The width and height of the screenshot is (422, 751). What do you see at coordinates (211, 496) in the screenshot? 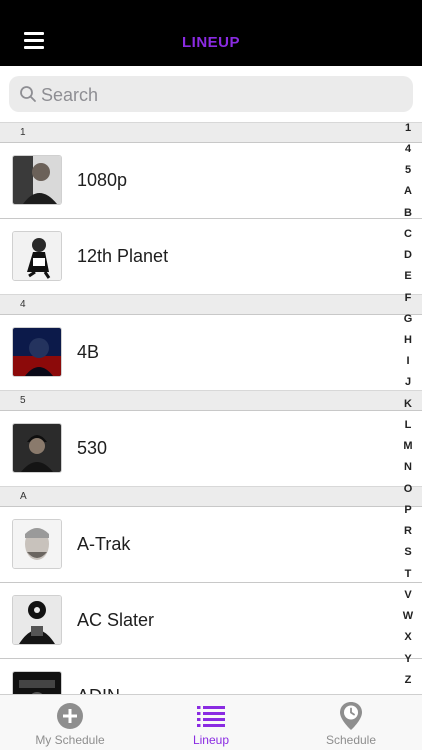
I see `section-header-a: A` at bounding box center [211, 496].